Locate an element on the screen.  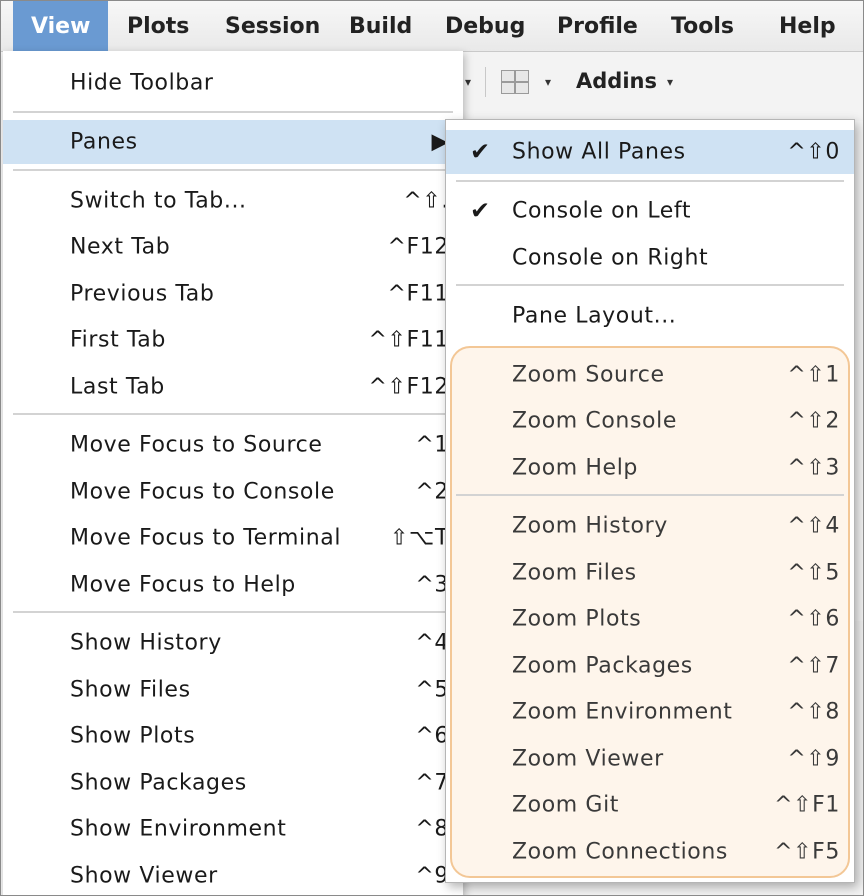
menu-item-label: Move Focus to Source is located at coordinates (196, 445).